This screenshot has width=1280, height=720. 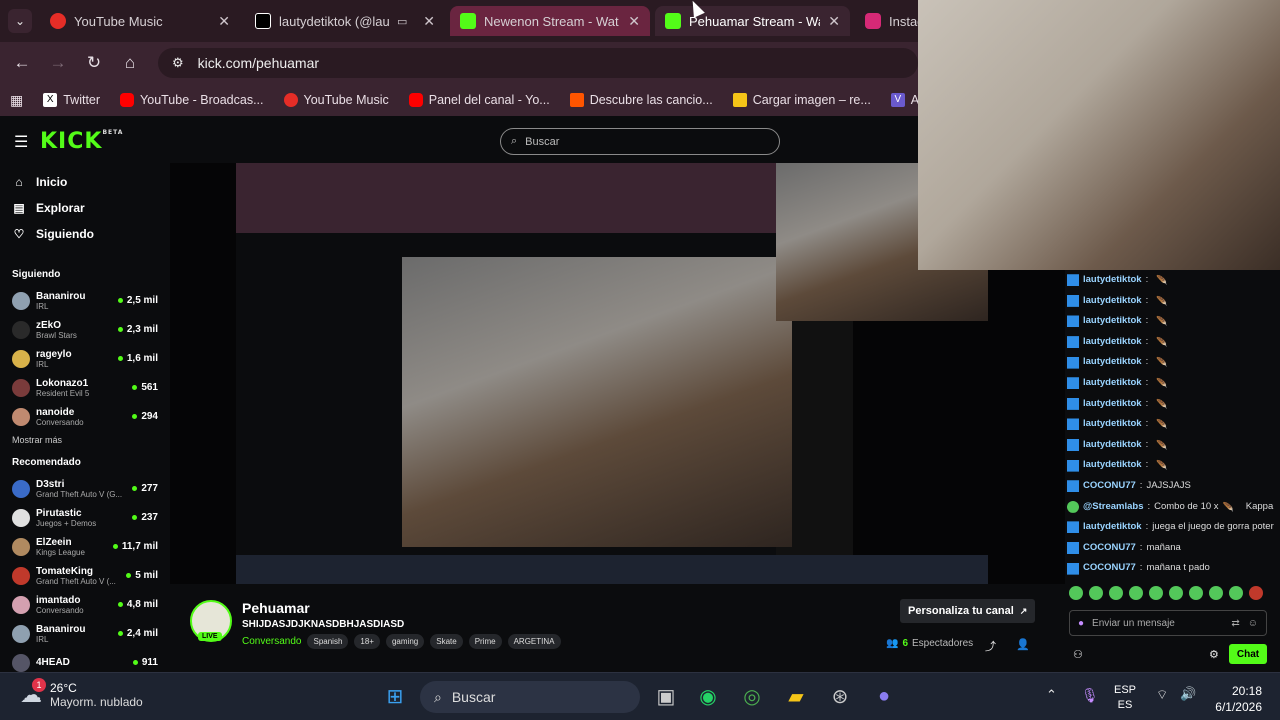 What do you see at coordinates (345, 21) in the screenshot?
I see `tab-tiktok: lautydetiktok (@lauty ▭ ✕` at bounding box center [345, 21].